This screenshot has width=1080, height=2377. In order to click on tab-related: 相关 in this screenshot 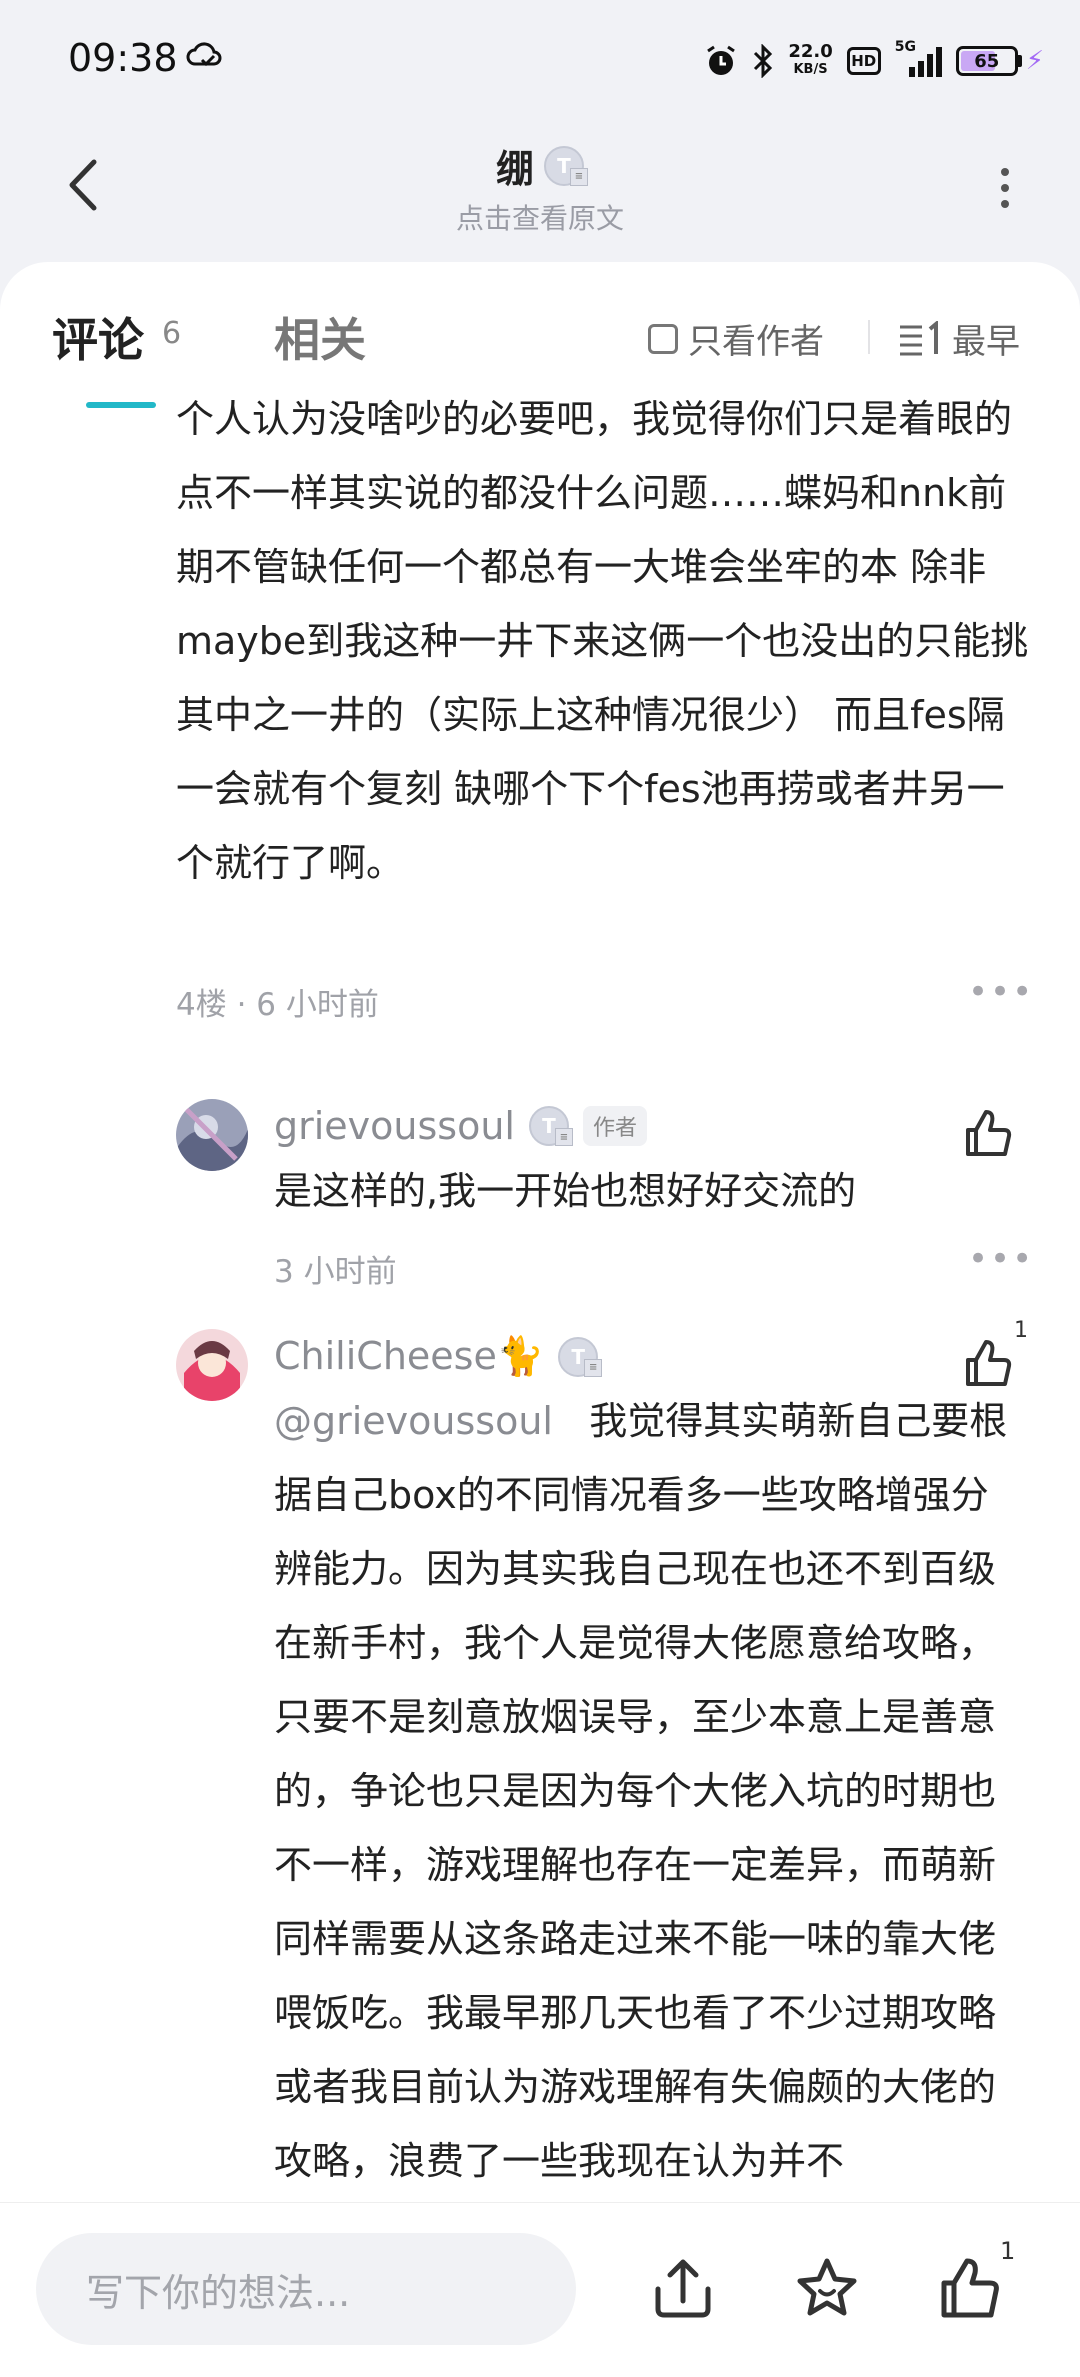, I will do `click(320, 337)`.